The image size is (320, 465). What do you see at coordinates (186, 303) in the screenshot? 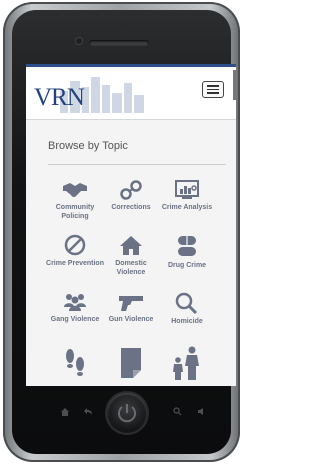
I see `magnifier-icon` at bounding box center [186, 303].